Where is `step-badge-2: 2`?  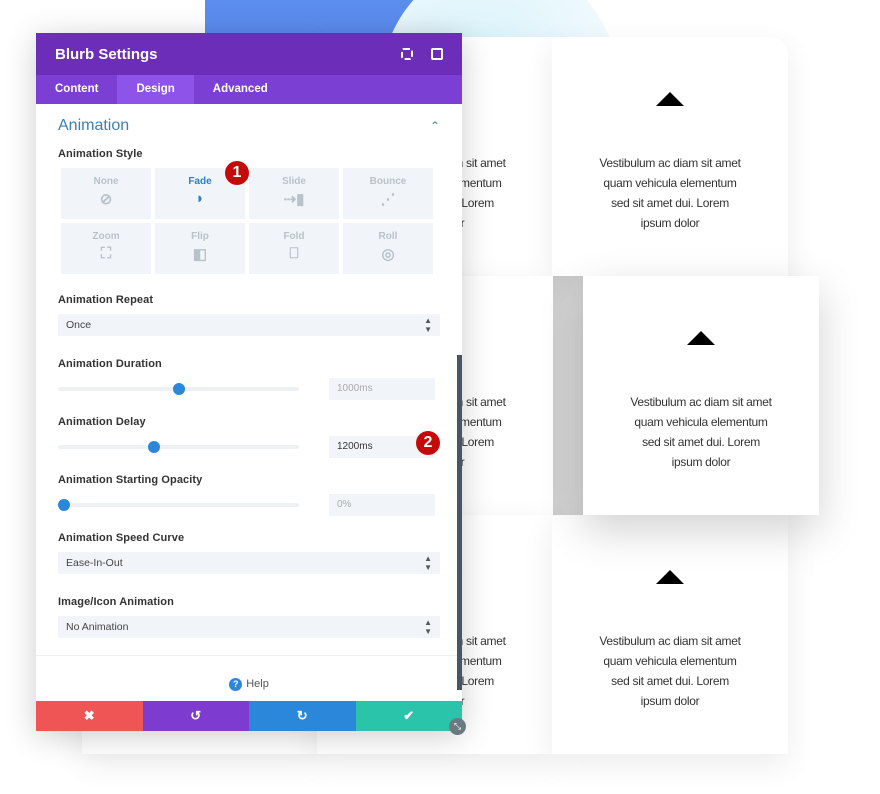 step-badge-2: 2 is located at coordinates (428, 443).